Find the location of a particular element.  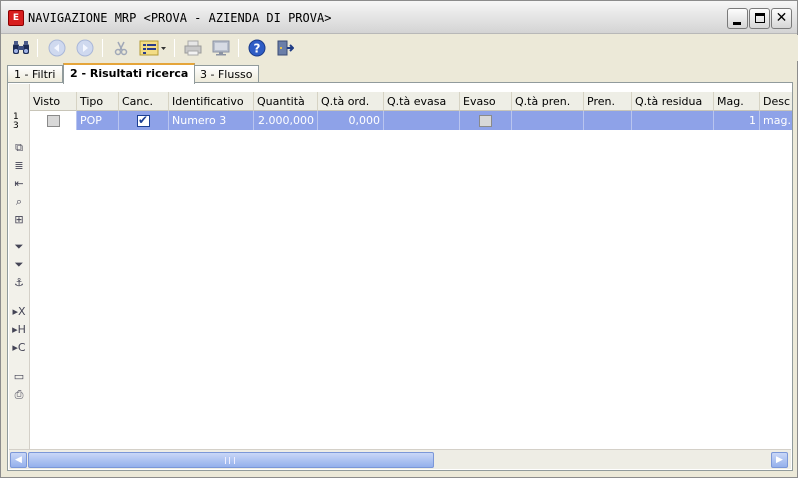

col-header-evaso: Evaso is located at coordinates (486, 101).